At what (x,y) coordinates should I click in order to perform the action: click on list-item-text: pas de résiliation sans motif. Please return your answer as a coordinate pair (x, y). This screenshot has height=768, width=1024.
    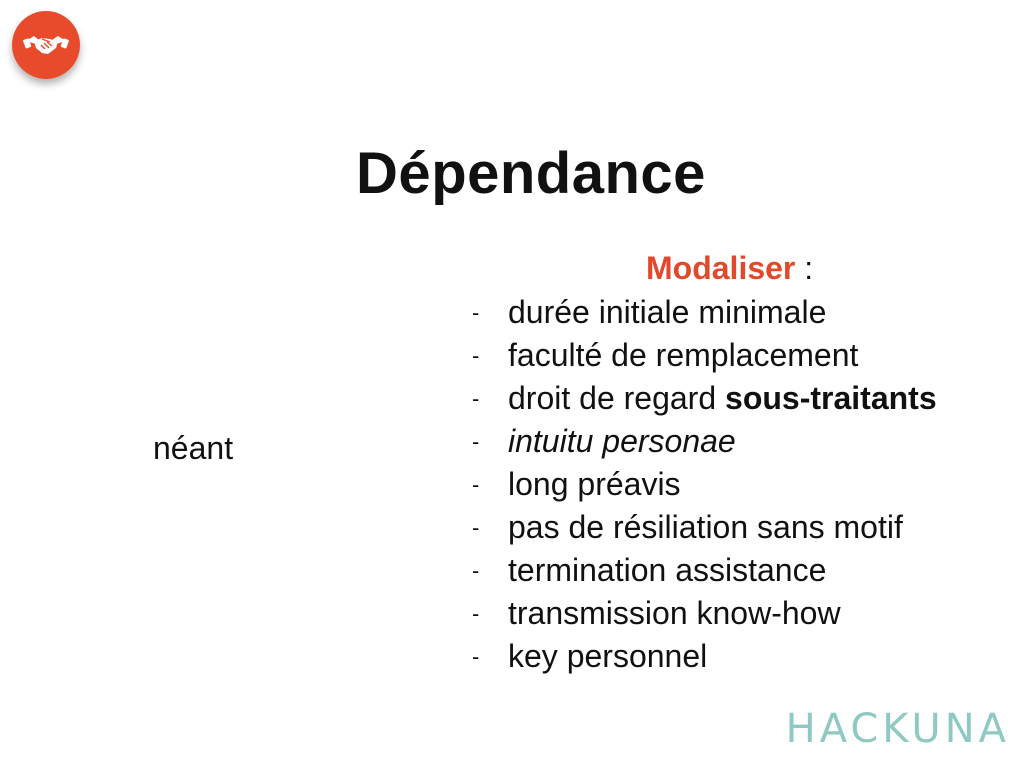
    Looking at the image, I should click on (705, 527).